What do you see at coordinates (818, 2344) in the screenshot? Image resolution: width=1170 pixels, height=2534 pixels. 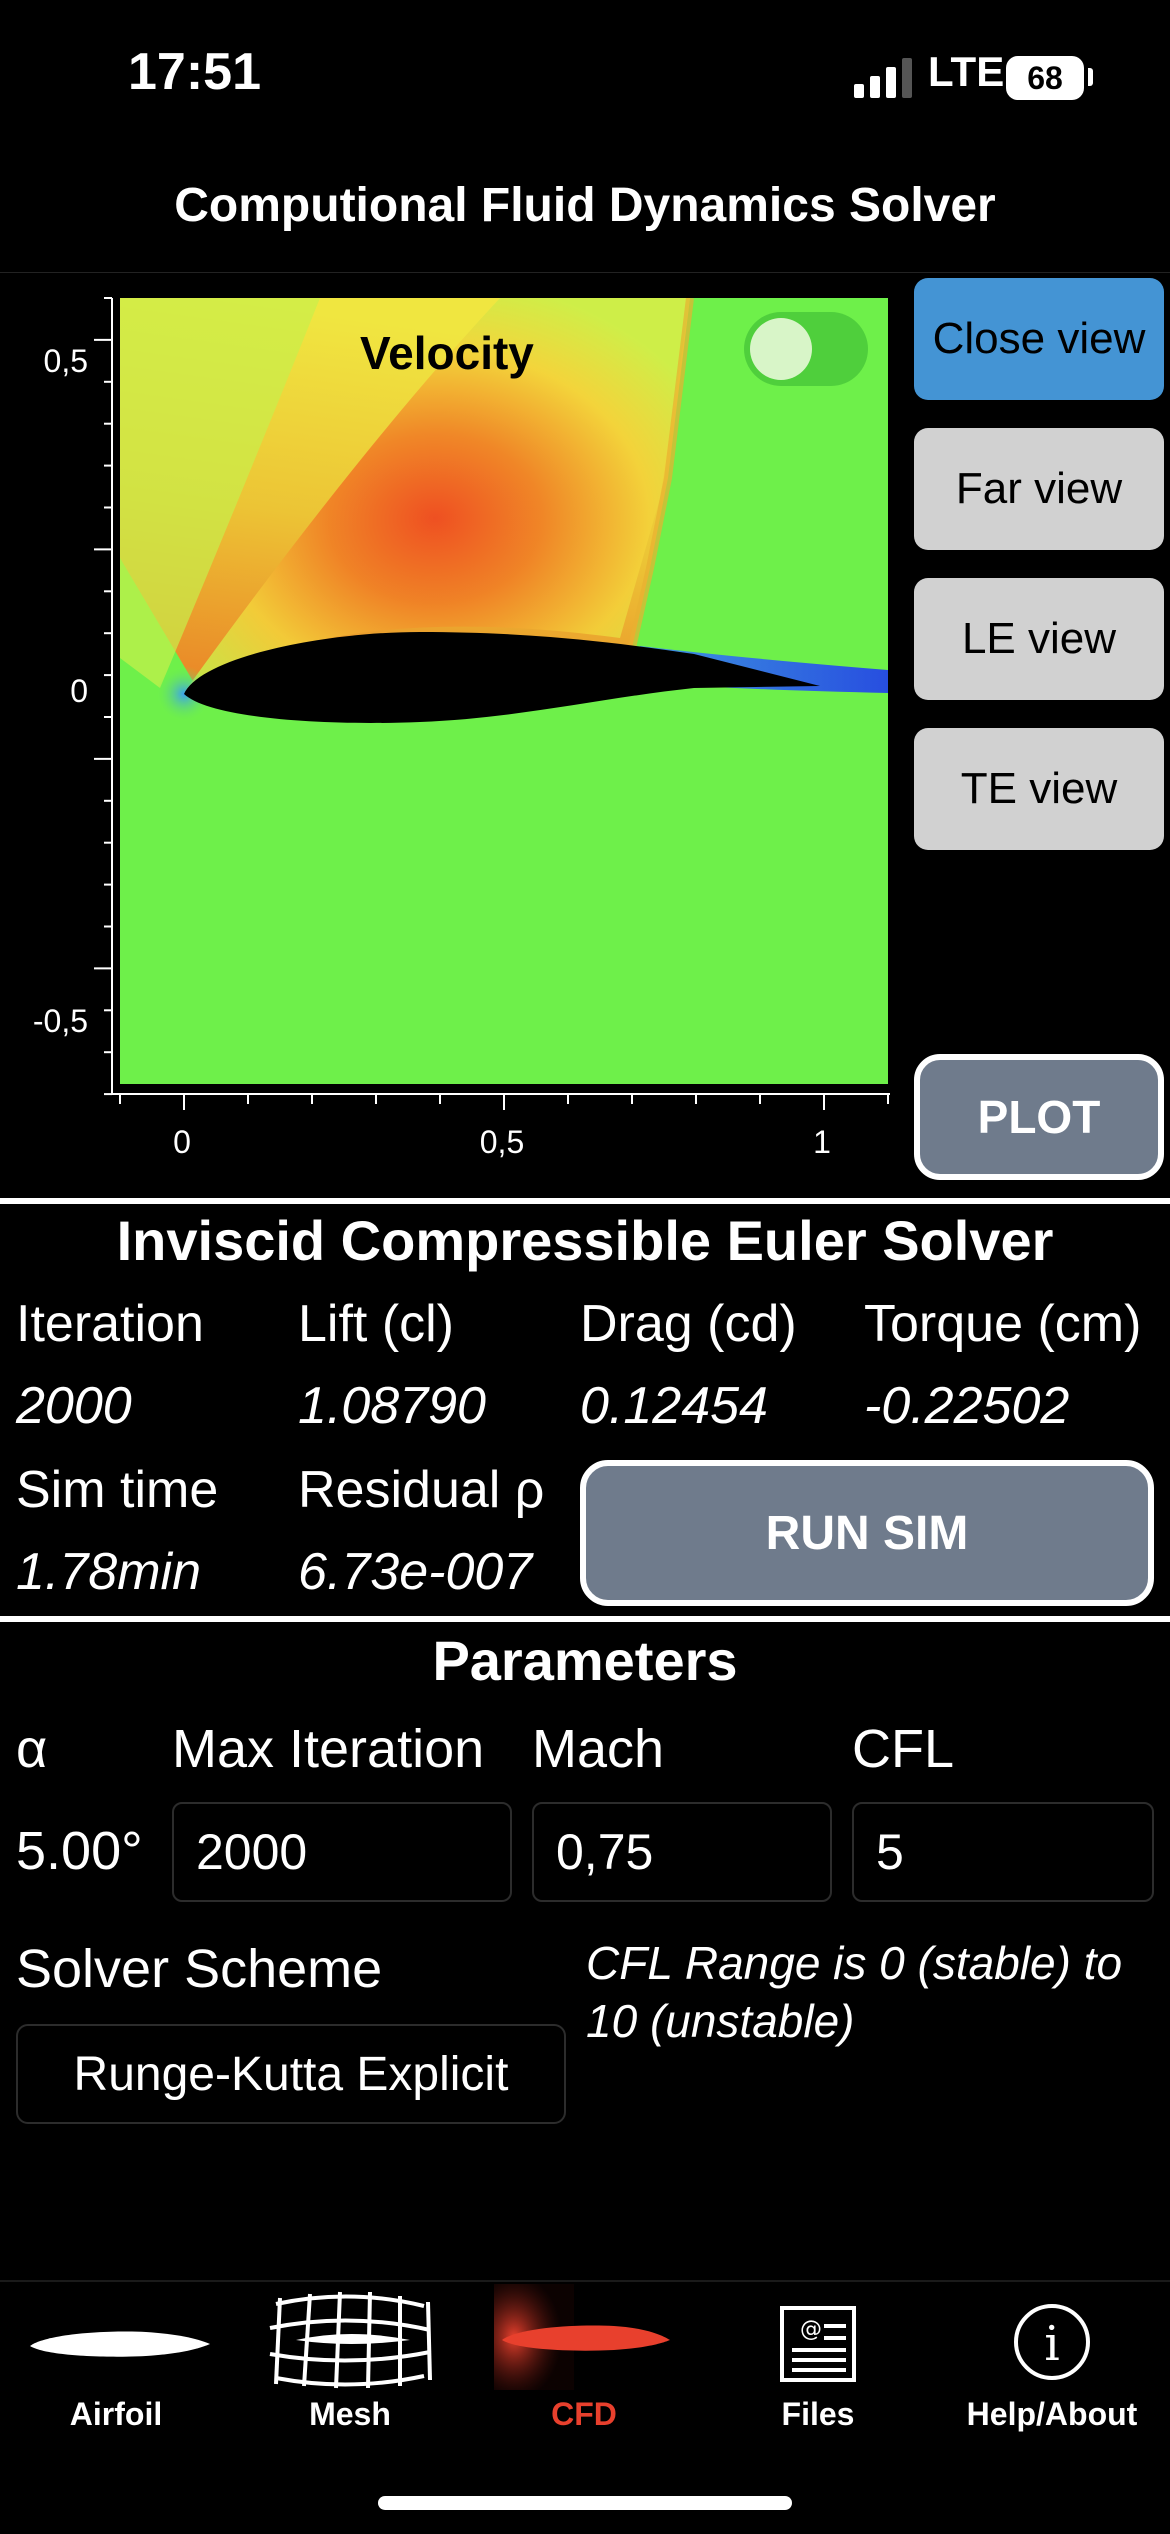 I see `files-icon: @` at bounding box center [818, 2344].